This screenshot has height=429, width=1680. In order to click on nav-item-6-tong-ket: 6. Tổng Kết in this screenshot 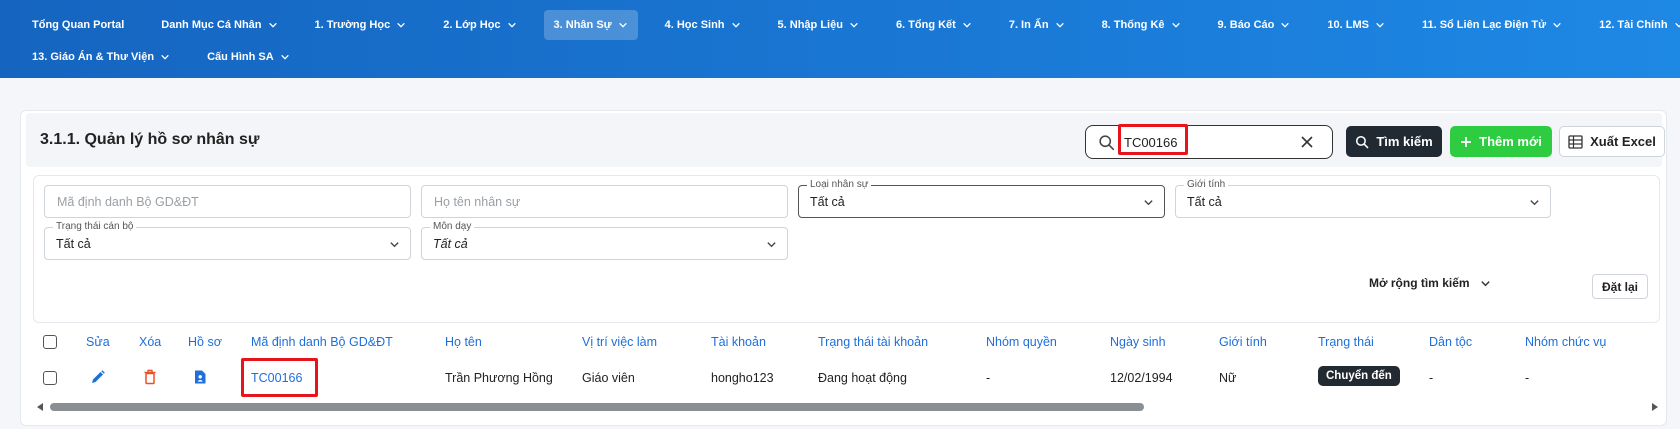, I will do `click(934, 25)`.